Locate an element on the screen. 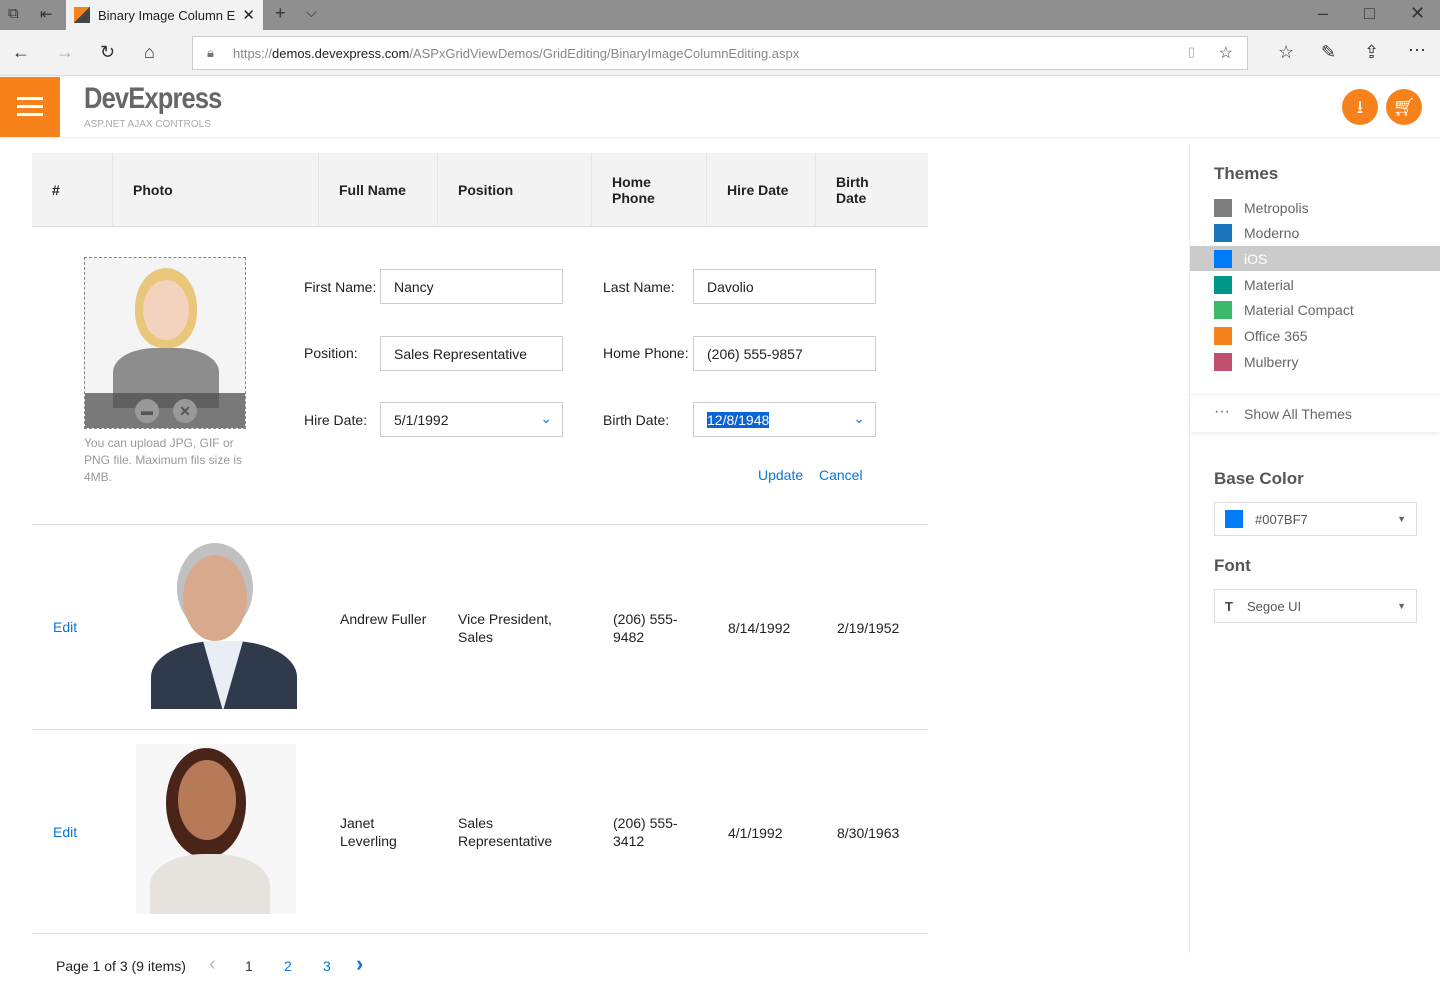 The height and width of the screenshot is (1000, 1440). pager-summary: Page 1 of 3 (9 items) is located at coordinates (121, 966).